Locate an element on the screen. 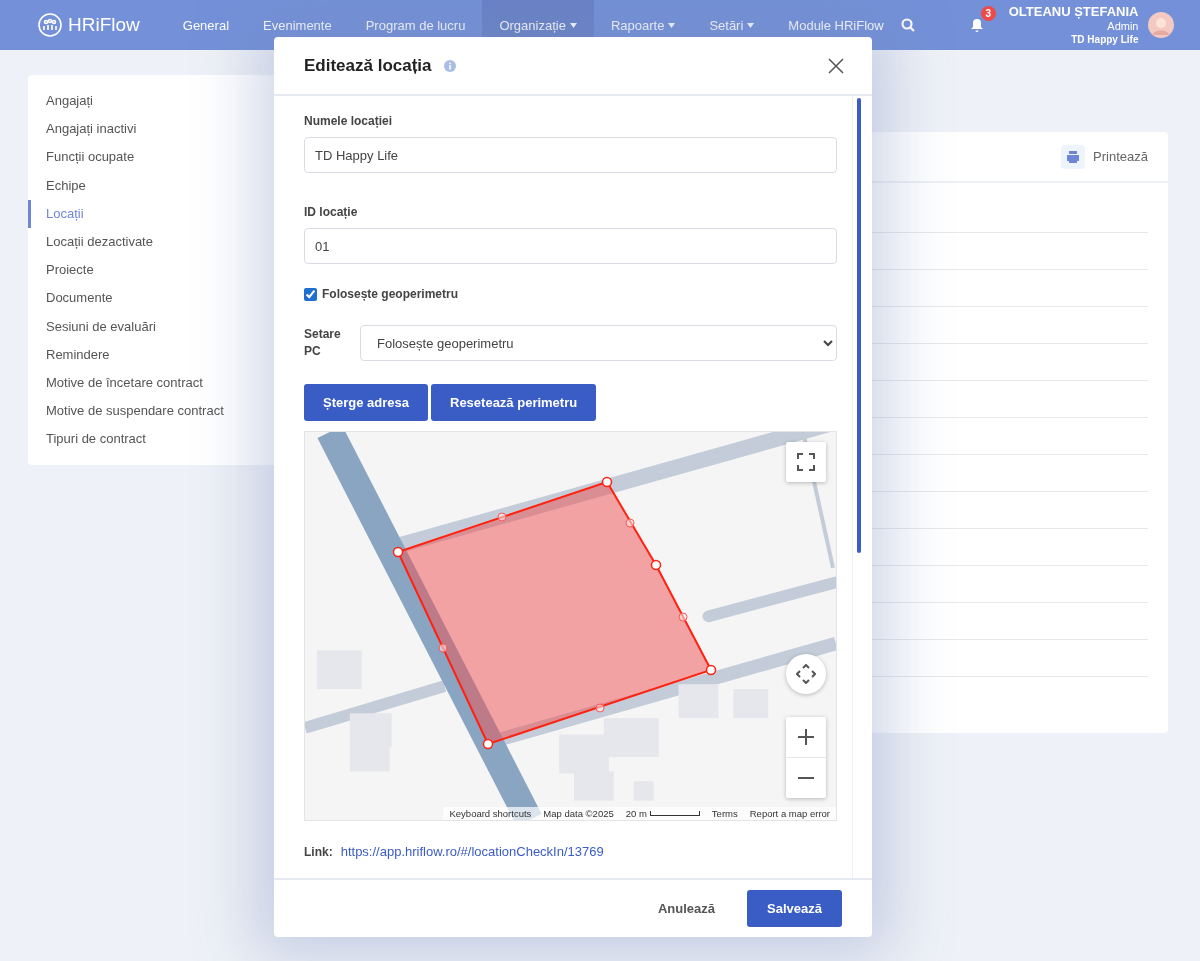 The width and height of the screenshot is (1200, 961). perimeter-polygon is located at coordinates (555, 613).